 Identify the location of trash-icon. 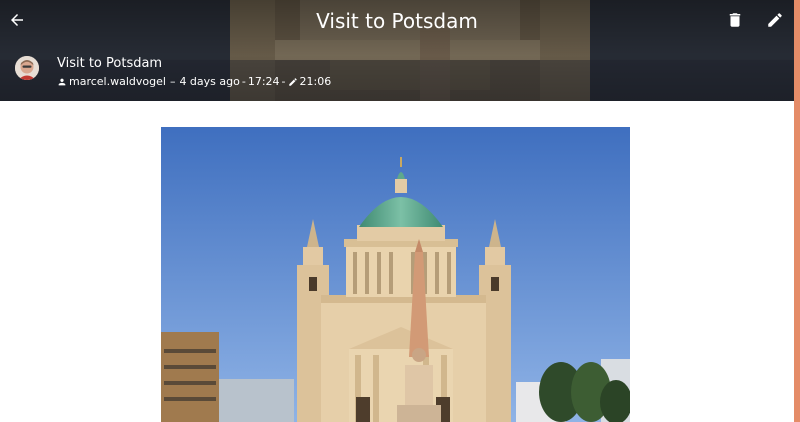
(735, 20).